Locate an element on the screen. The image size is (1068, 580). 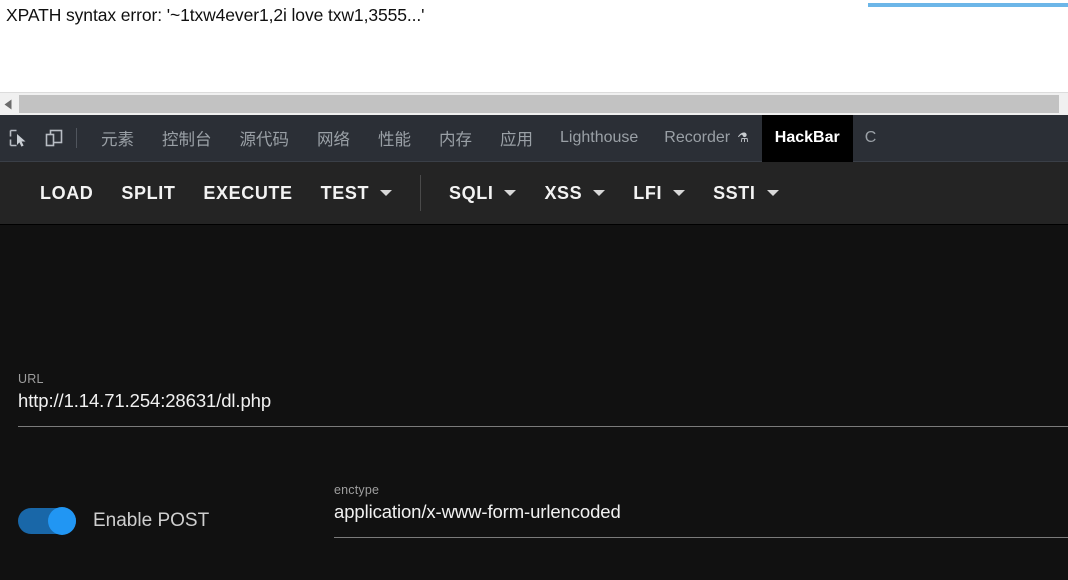
flask-icon: ⚗ is located at coordinates (743, 137).